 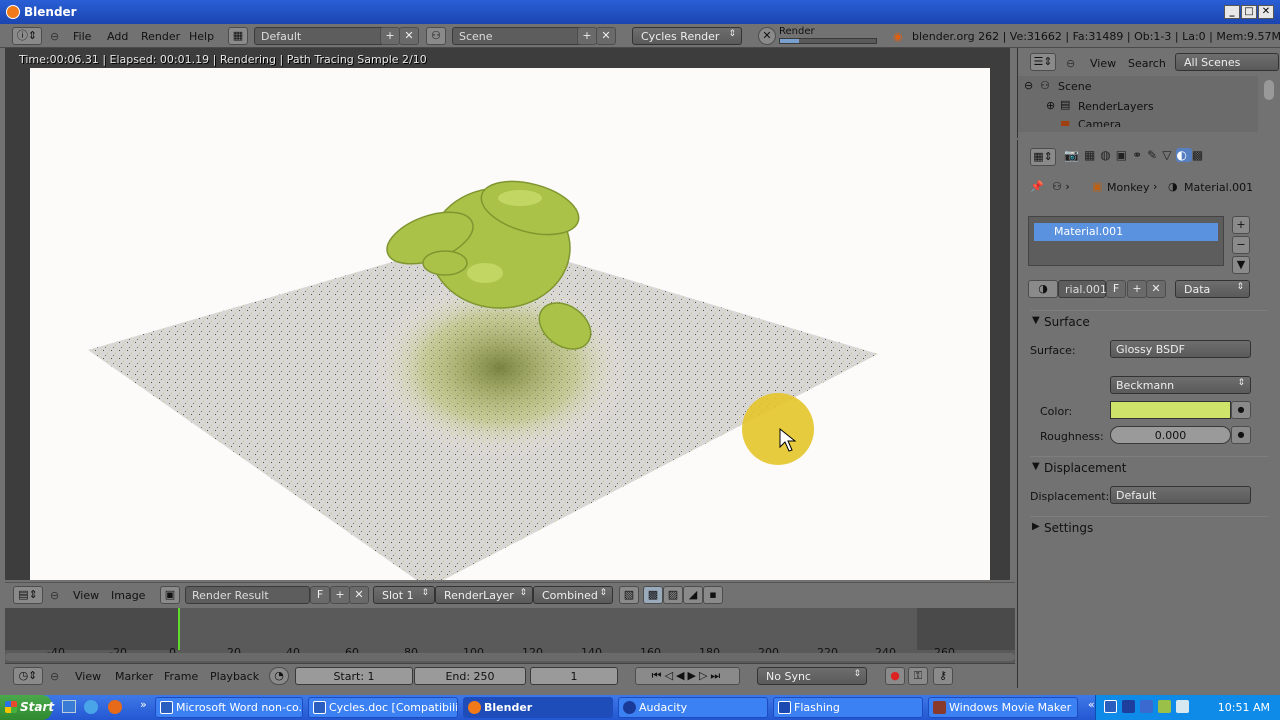 I want to click on new-image-icon: +, so click(x=340, y=595).